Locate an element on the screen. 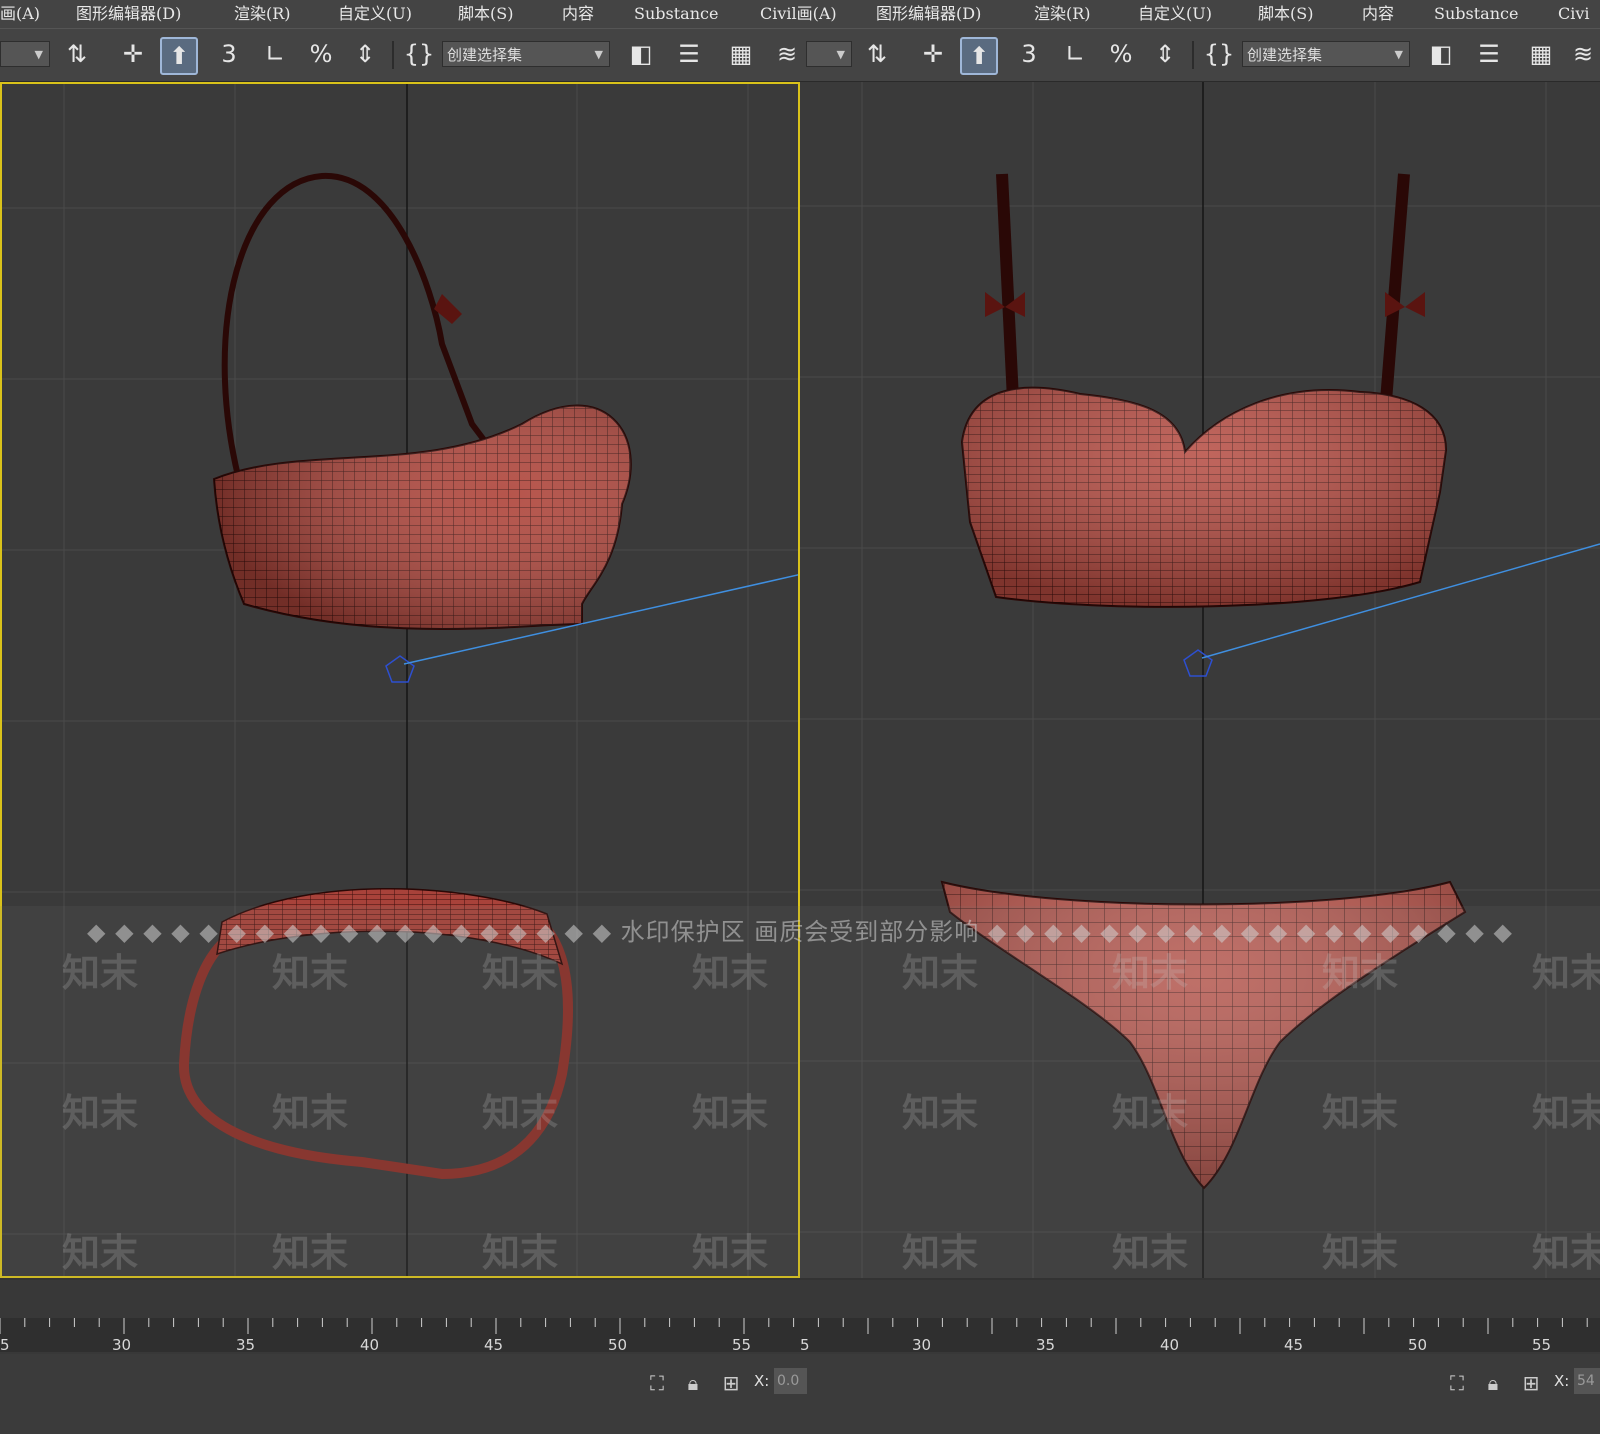  absolute-mode-icon: ⊞ is located at coordinates (731, 1383).